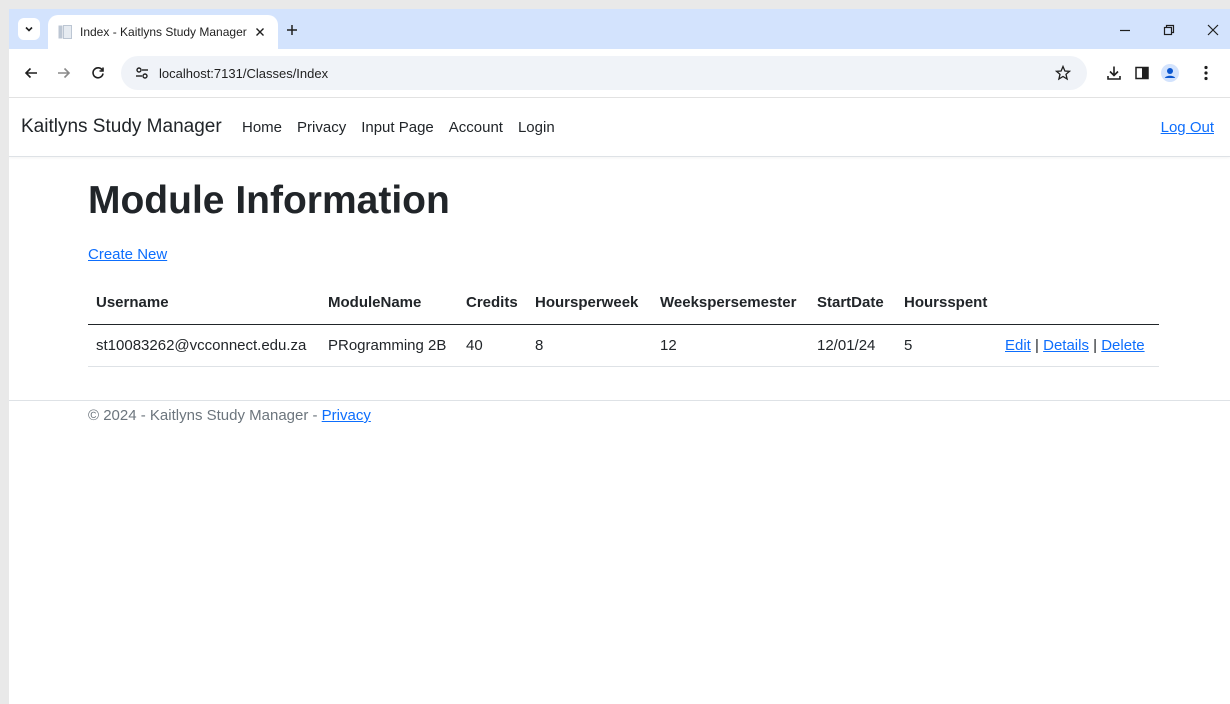 This screenshot has width=1230, height=704. I want to click on browser-toolbar: localhost:7131/Classes/Index, so click(619, 73).